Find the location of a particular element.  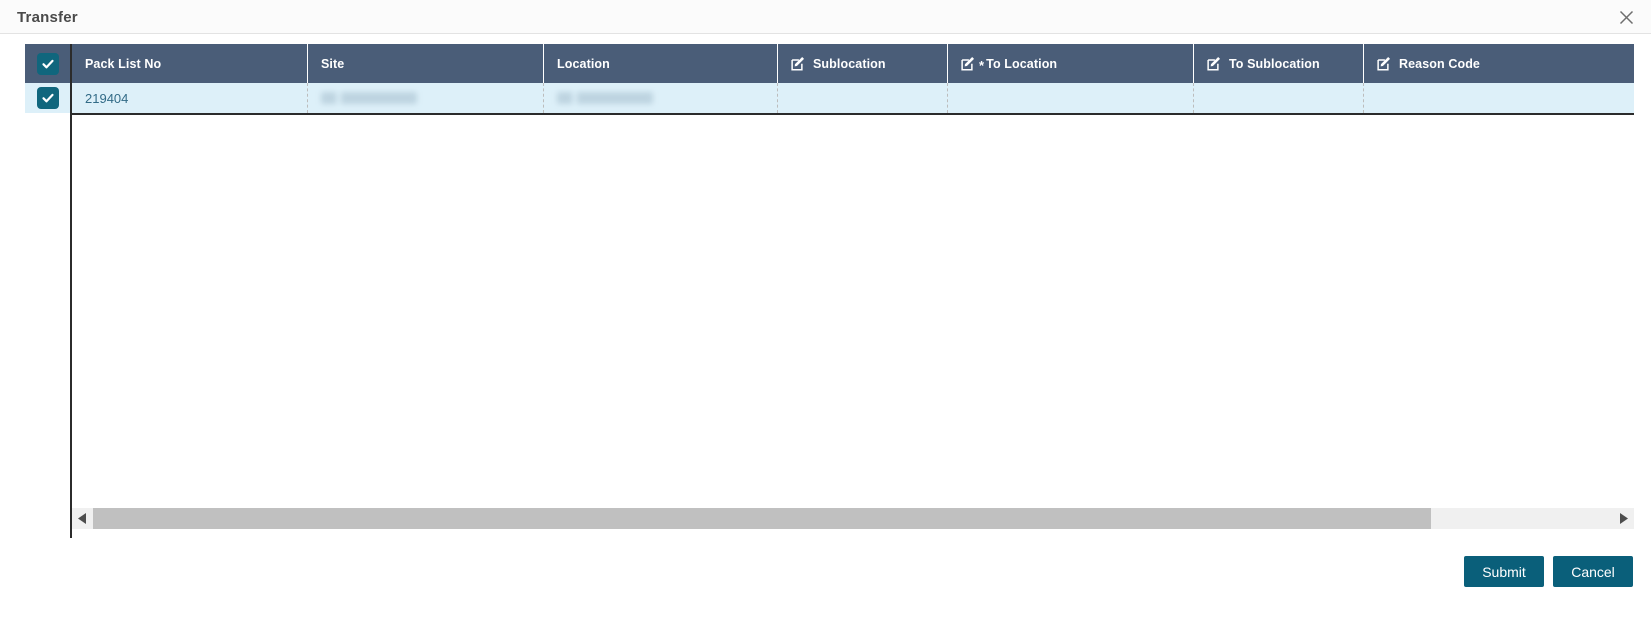

cancel-button: Cancel is located at coordinates (1593, 571).